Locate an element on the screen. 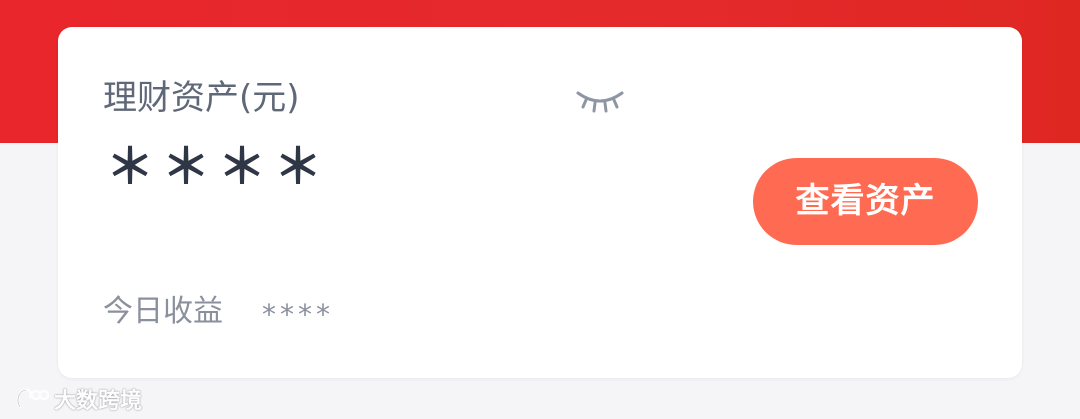  today-earnings-label: 今日收益 is located at coordinates (163, 311).